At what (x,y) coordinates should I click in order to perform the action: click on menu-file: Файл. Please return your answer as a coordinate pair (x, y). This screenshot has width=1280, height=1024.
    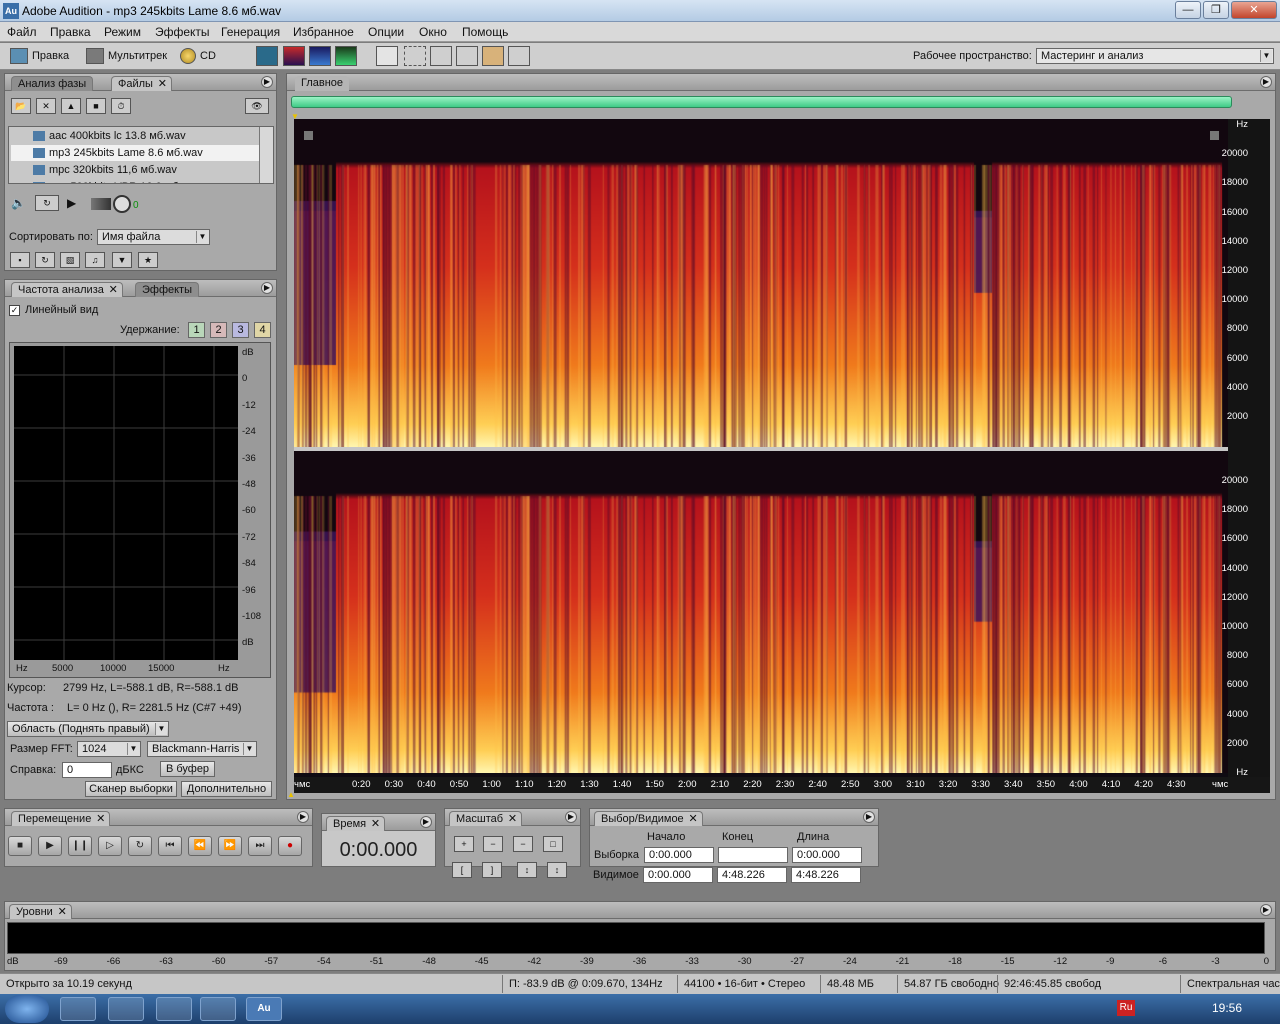
    Looking at the image, I should click on (22, 32).